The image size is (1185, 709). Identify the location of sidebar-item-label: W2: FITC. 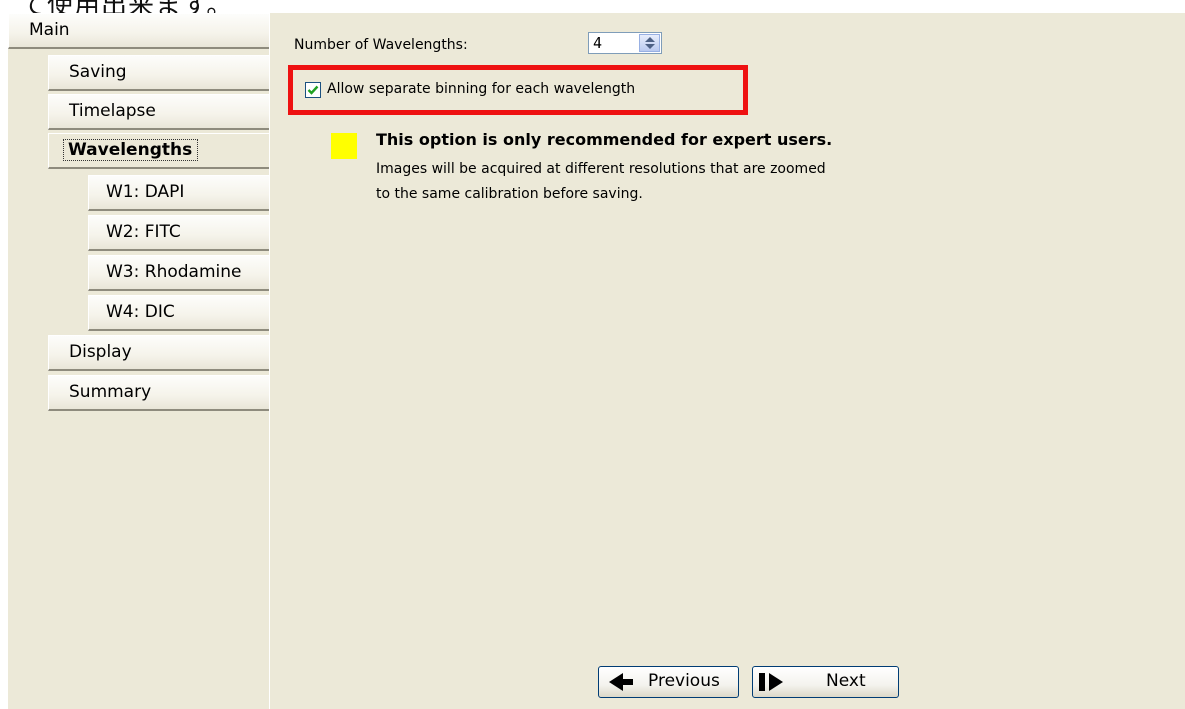
(143, 232).